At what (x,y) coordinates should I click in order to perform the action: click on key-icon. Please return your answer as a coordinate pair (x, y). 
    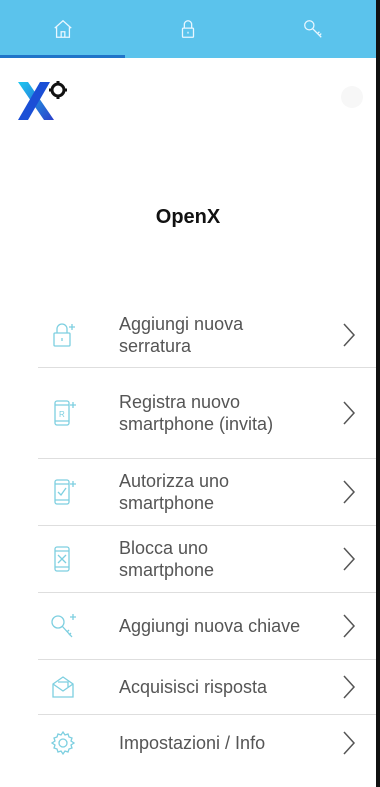
    Looking at the image, I should click on (313, 29).